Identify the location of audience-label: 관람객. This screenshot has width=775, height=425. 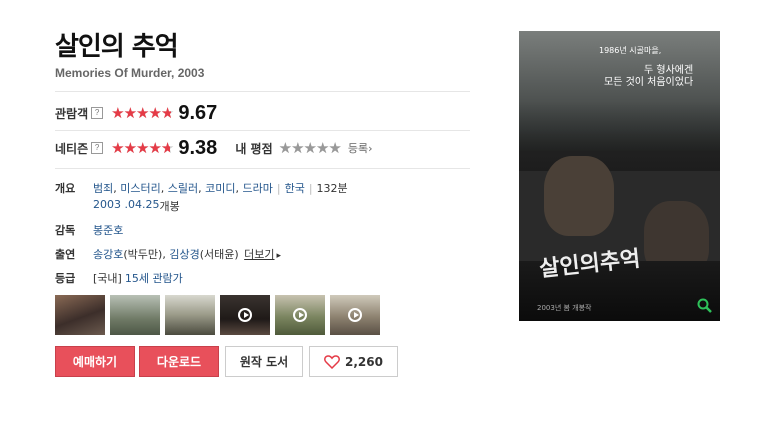
(72, 113).